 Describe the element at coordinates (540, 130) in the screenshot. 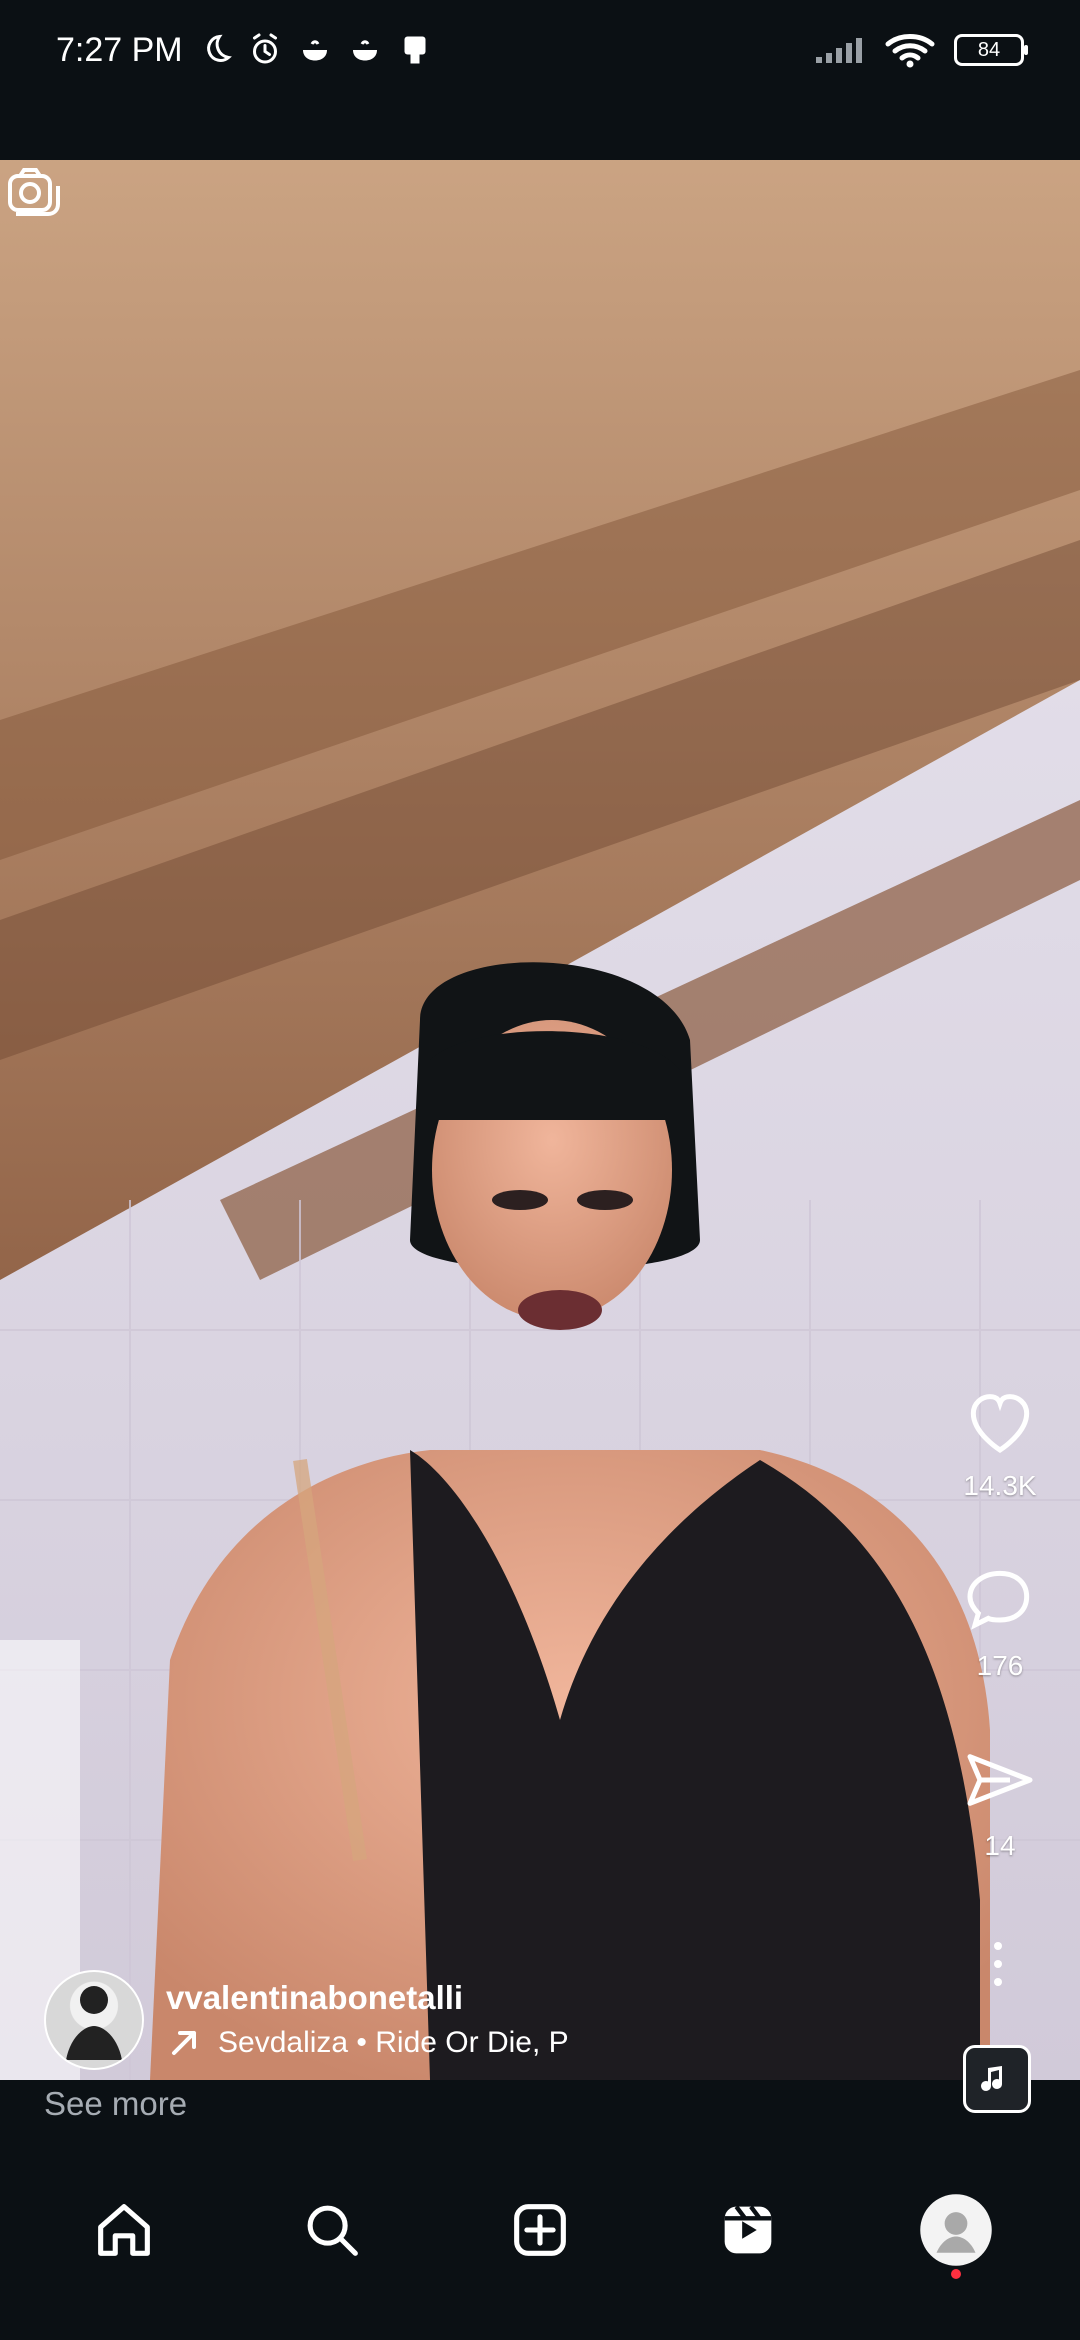

I see `top-gap` at that location.